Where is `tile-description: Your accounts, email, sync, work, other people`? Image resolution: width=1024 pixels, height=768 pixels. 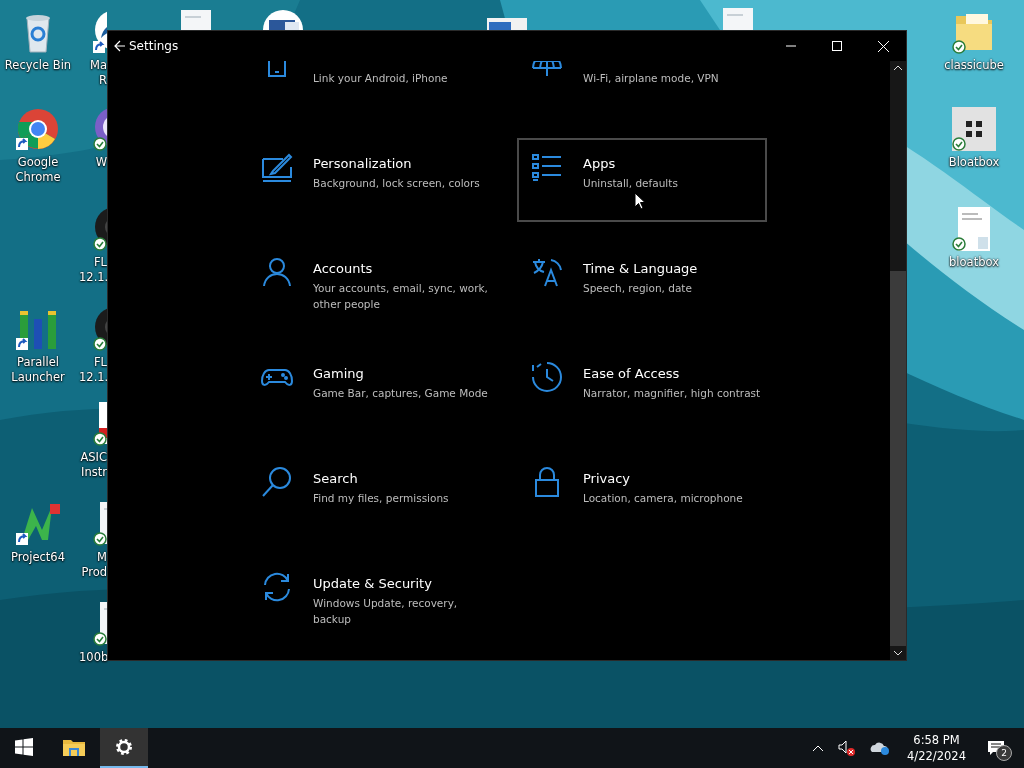
tile-description: Your accounts, email, sync, work, other people is located at coordinates (401, 296).